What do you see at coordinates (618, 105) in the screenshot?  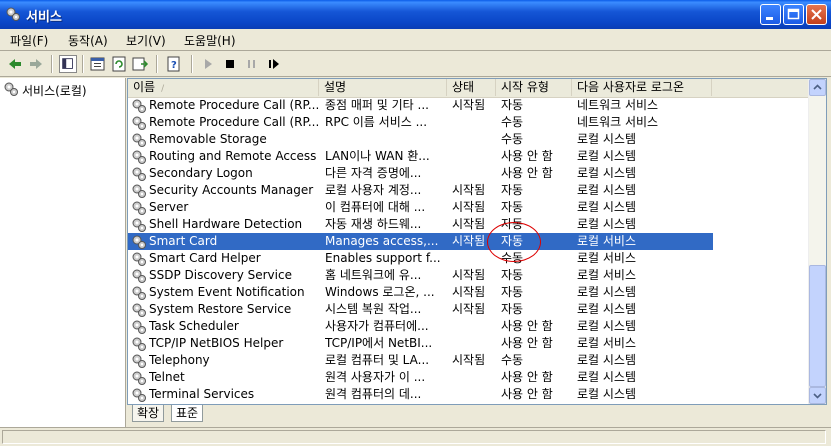 I see `service-logon-as: 네트워크 서비스` at bounding box center [618, 105].